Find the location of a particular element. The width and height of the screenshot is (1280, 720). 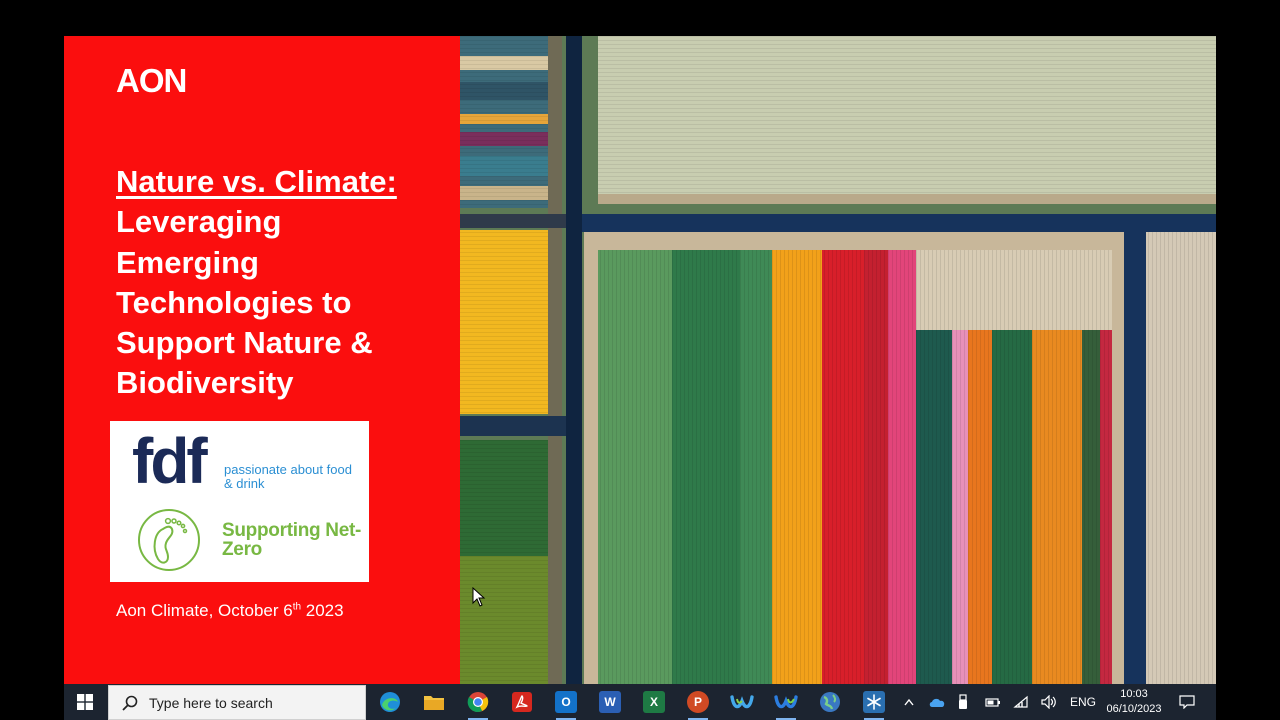

notification-center-button is located at coordinates (1187, 702).